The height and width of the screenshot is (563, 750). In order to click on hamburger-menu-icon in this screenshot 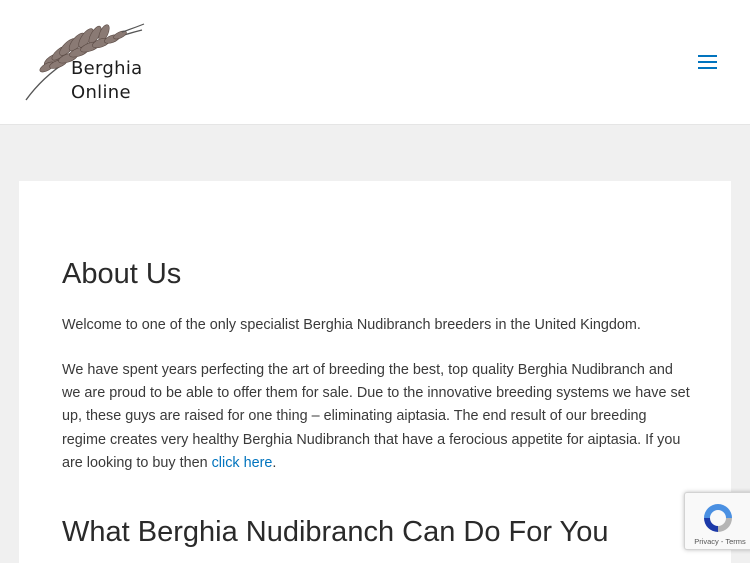, I will do `click(707, 62)`.